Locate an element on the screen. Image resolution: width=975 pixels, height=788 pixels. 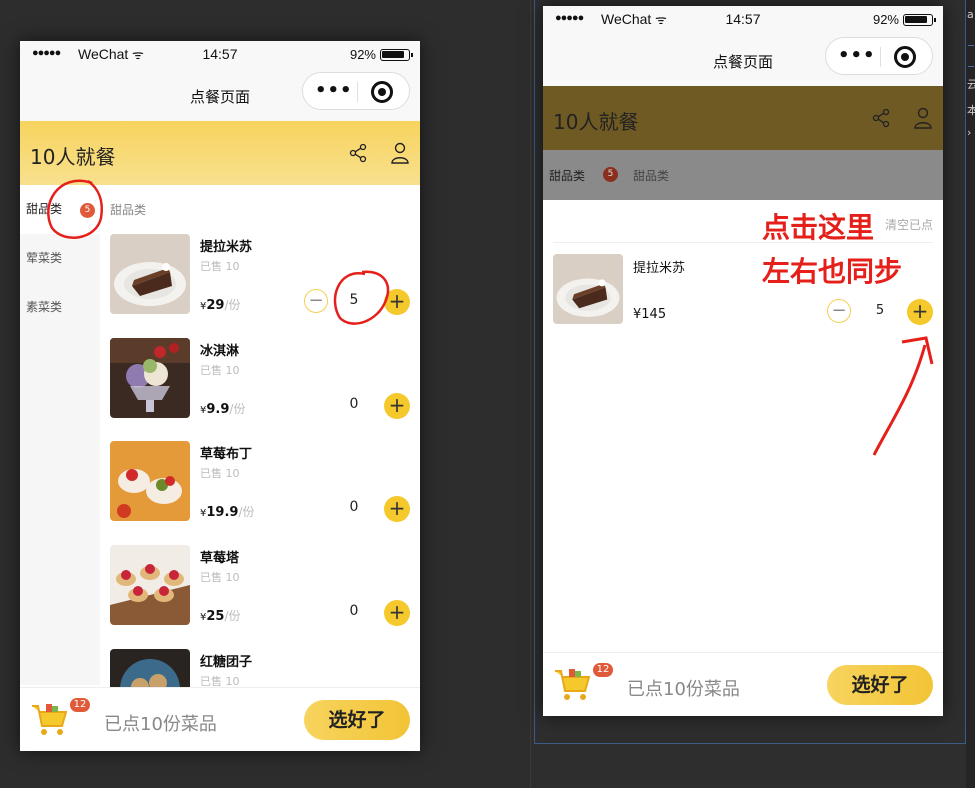
clear-cart-link: 清空已点 is located at coordinates (909, 224).